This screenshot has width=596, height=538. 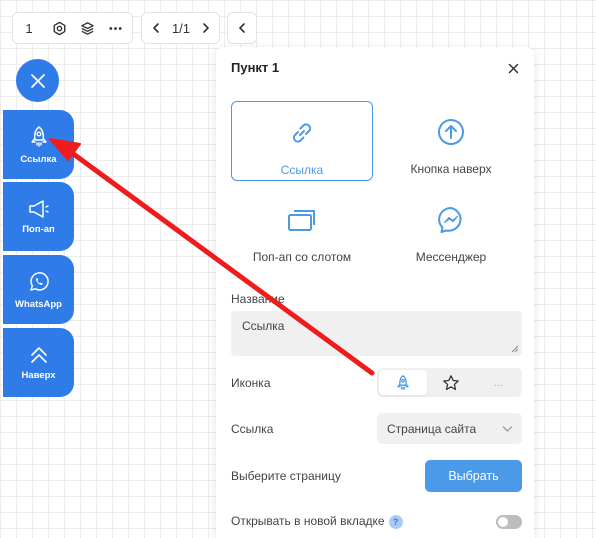 I want to click on newtab-label-row: Открывать в новой вкладке?, so click(x=317, y=521).